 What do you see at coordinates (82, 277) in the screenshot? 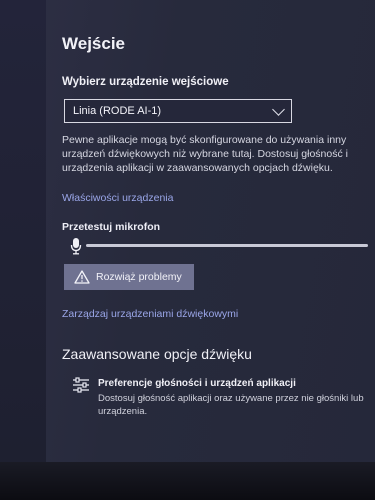
I see `warning-icon` at bounding box center [82, 277].